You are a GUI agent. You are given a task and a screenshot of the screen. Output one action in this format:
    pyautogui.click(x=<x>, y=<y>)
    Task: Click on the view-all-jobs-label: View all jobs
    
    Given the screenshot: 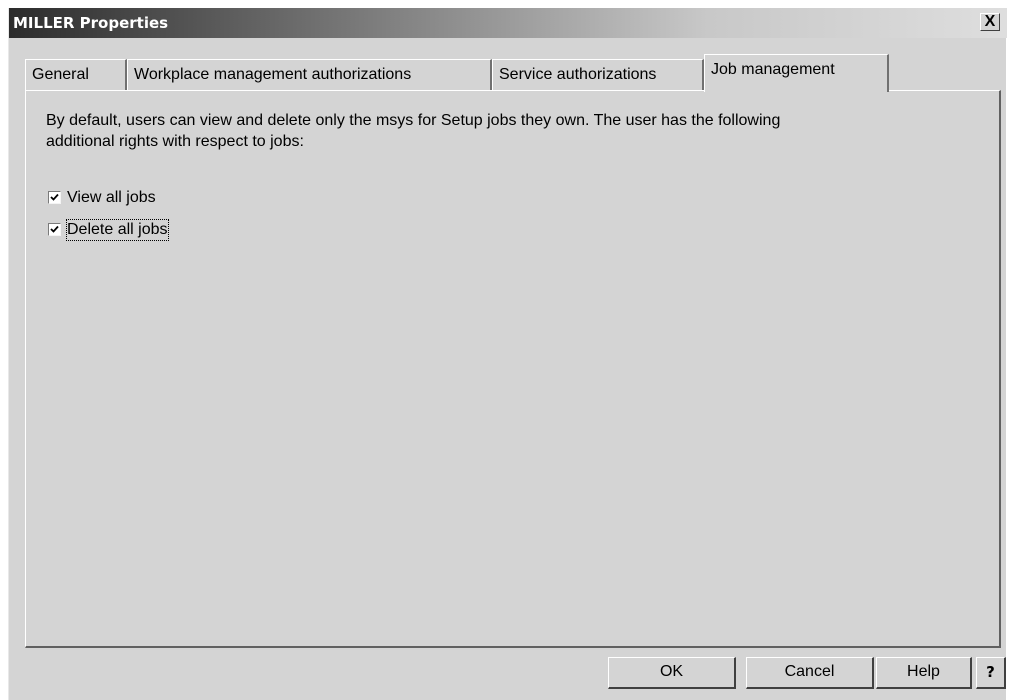 What is the action you would take?
    pyautogui.click(x=111, y=197)
    